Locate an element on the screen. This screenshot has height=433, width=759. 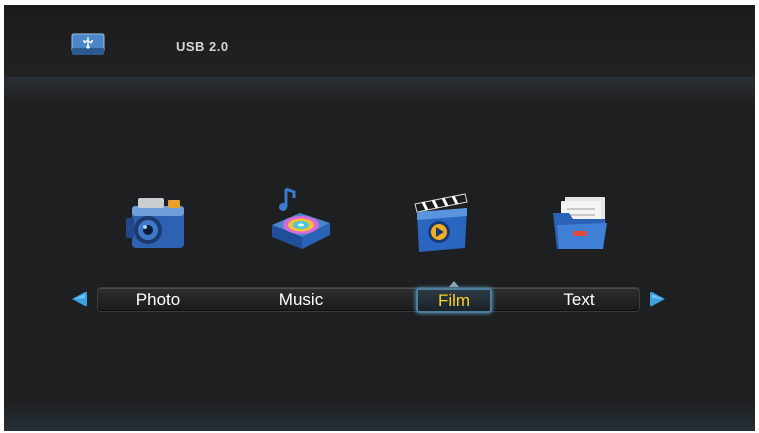
music-disc-icon is located at coordinates (300, 218).